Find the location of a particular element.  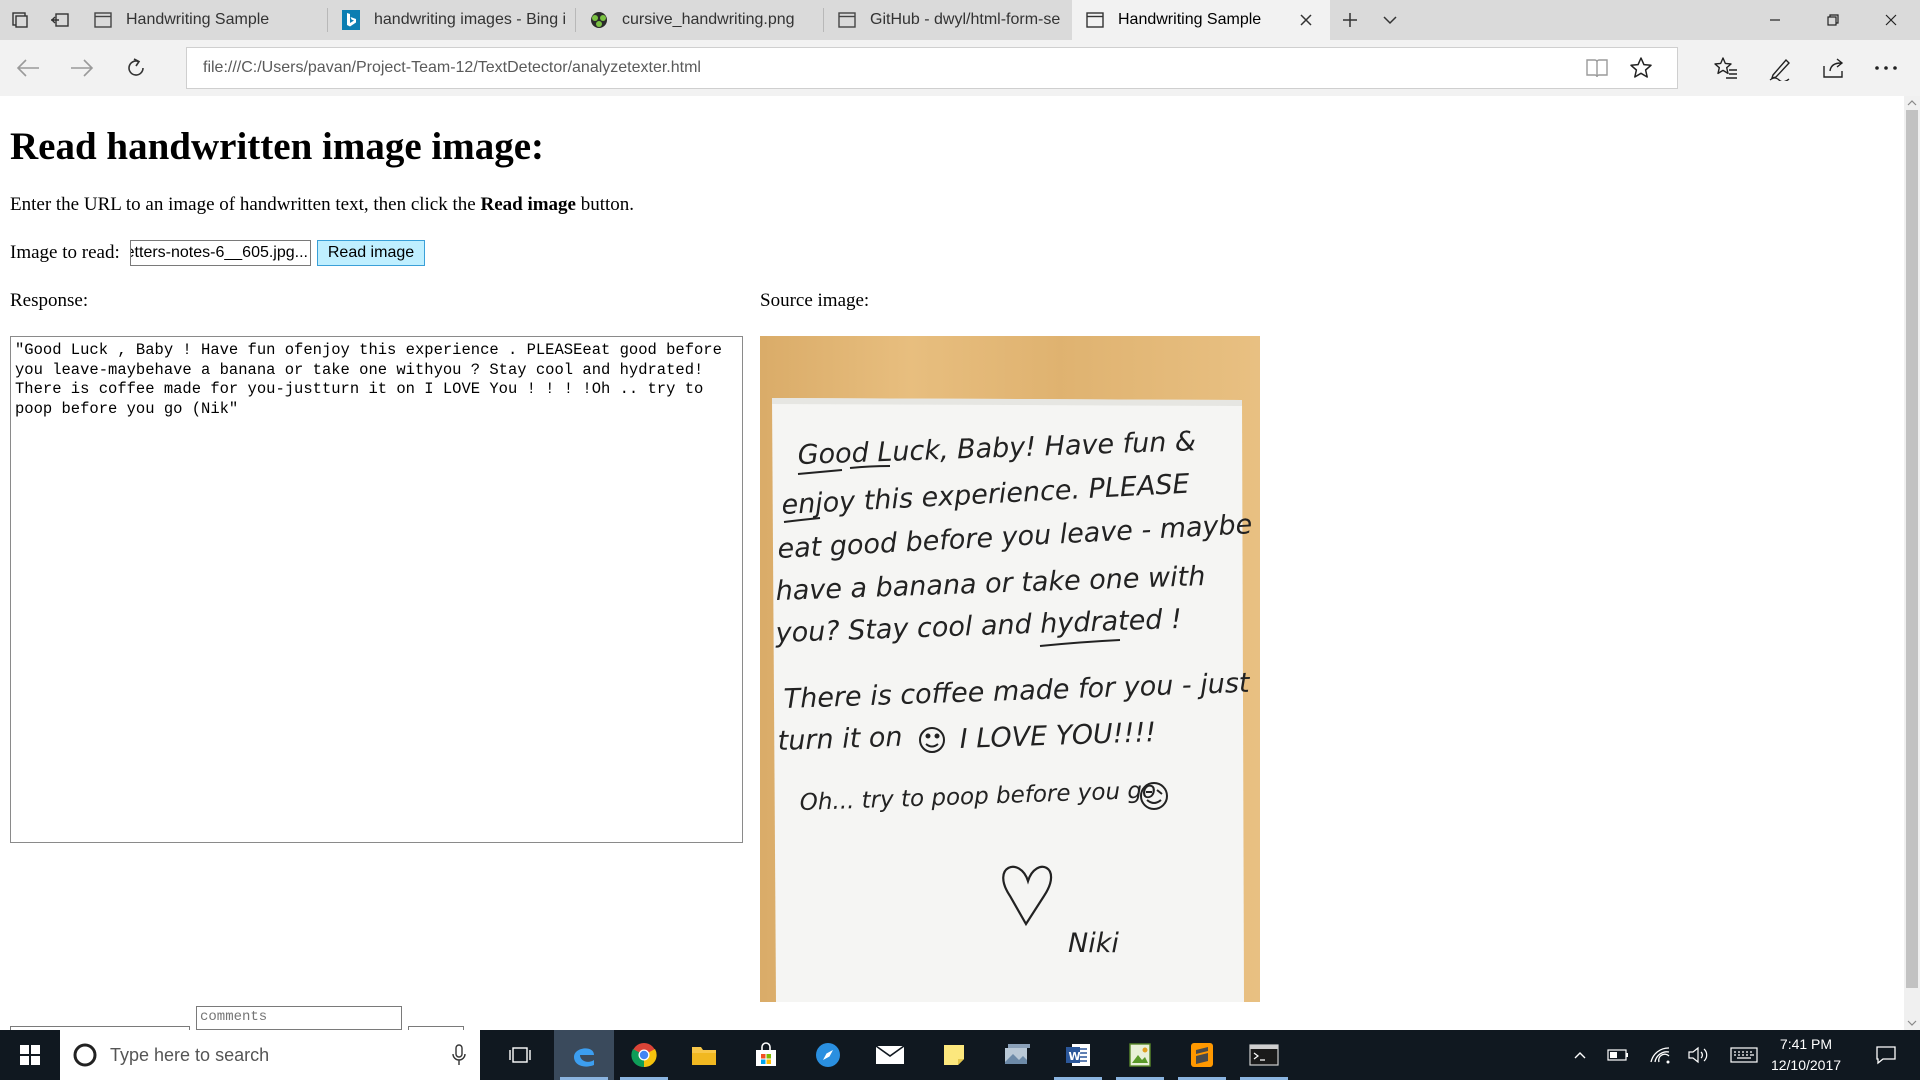

tab-github: GitHub - dwyl/html-form-se is located at coordinates (948, 20).